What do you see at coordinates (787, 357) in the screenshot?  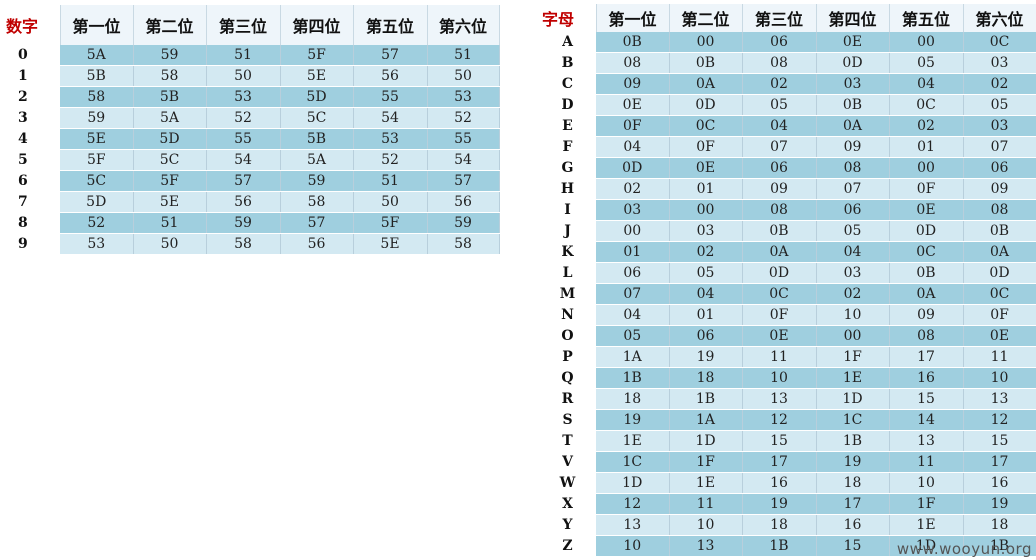 I see `letter-table-row: P 1A 19 11 1F 17 11` at bounding box center [787, 357].